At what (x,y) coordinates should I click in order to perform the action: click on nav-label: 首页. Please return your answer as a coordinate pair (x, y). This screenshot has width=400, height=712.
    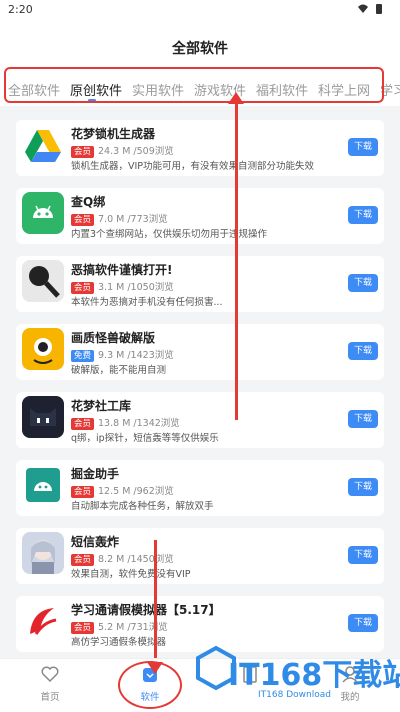
    Looking at the image, I should click on (50, 697).